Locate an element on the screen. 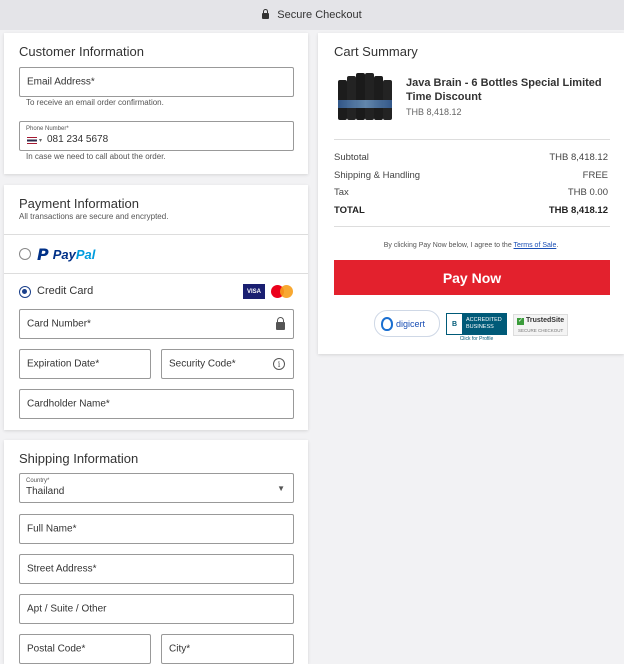 Image resolution: width=624 pixels, height=664 pixels. street-address-field: Street Address* is located at coordinates (156, 569).